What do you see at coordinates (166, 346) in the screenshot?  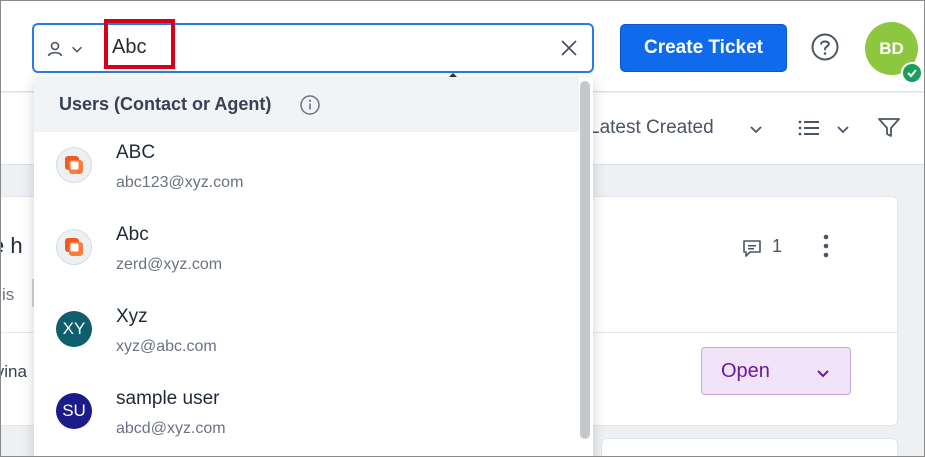 I see `result-email: xyz@abc.com` at bounding box center [166, 346].